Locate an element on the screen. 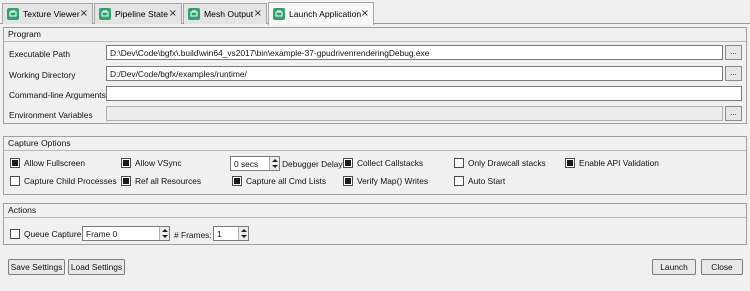  spinbox-value: 0 secs is located at coordinates (246, 164).